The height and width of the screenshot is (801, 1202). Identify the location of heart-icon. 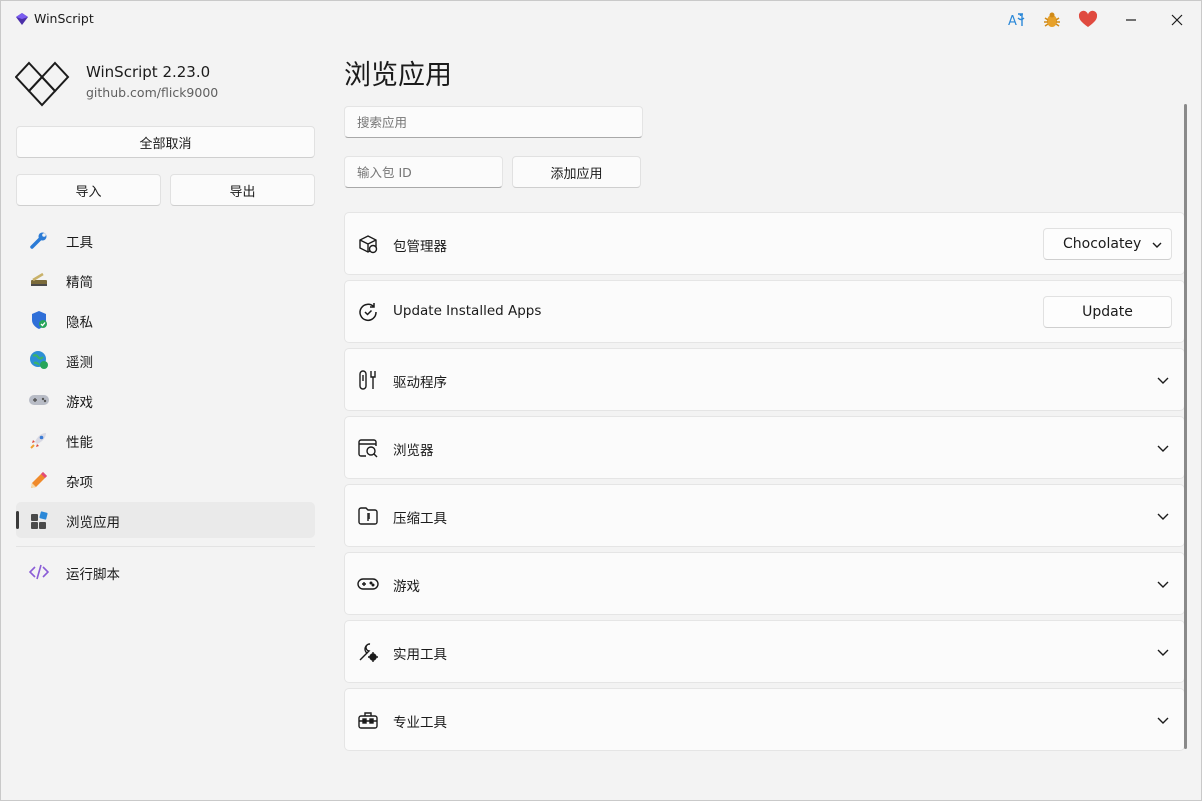
(1088, 18).